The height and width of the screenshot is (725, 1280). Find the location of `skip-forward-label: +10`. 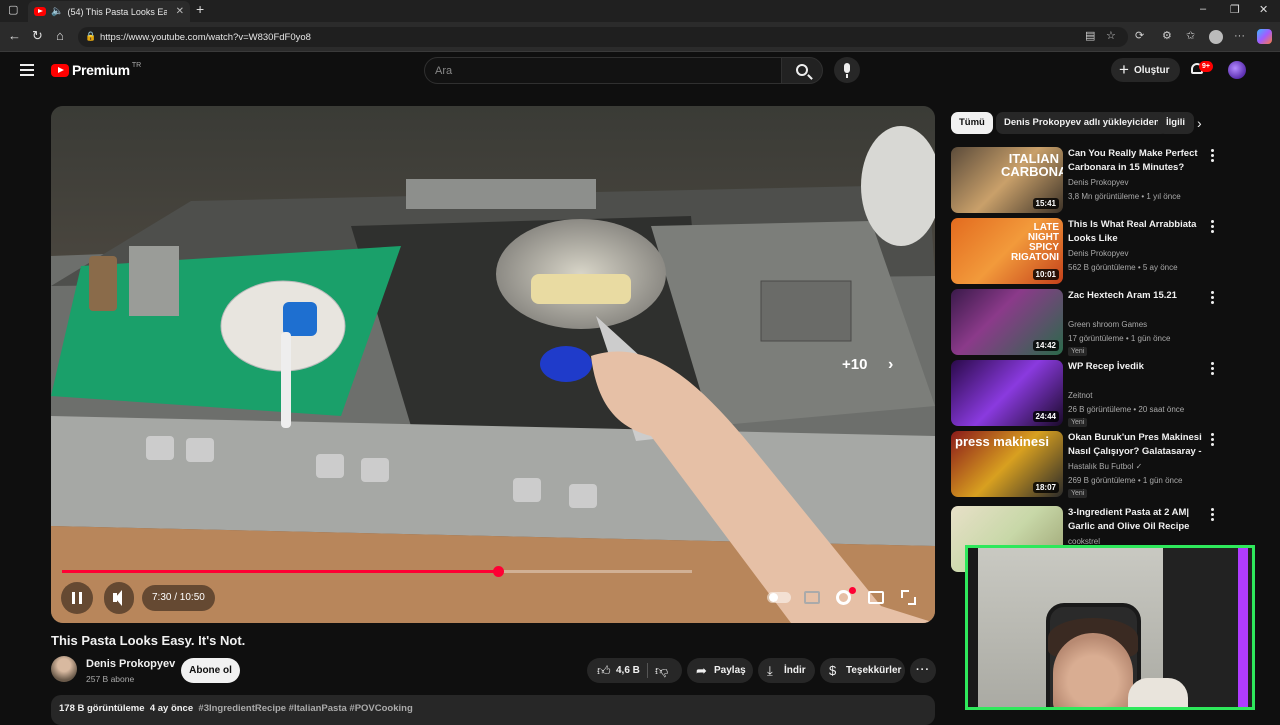

skip-forward-label: +10 is located at coordinates (854, 364).